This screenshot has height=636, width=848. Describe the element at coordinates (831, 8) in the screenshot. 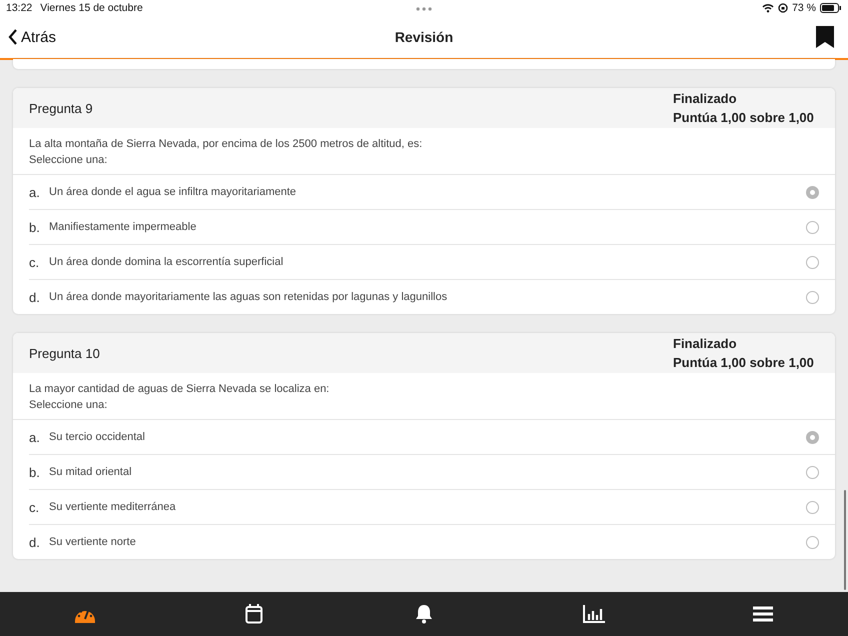

I see `battery-icon` at that location.